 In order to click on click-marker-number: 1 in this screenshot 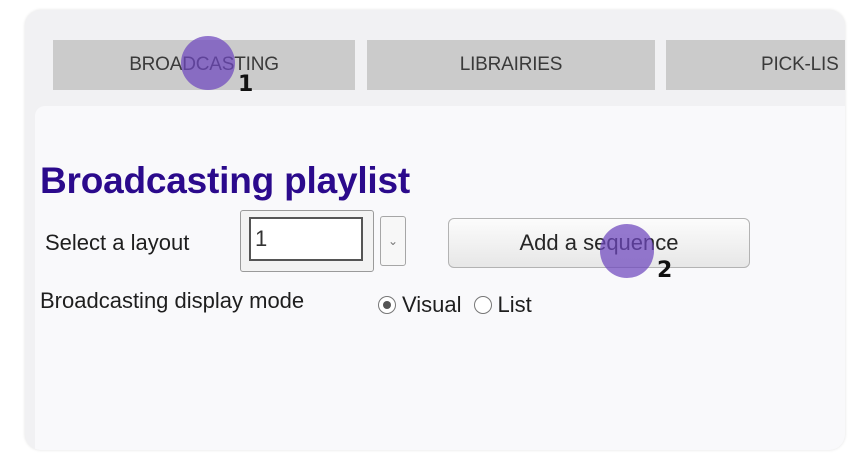, I will do `click(246, 84)`.